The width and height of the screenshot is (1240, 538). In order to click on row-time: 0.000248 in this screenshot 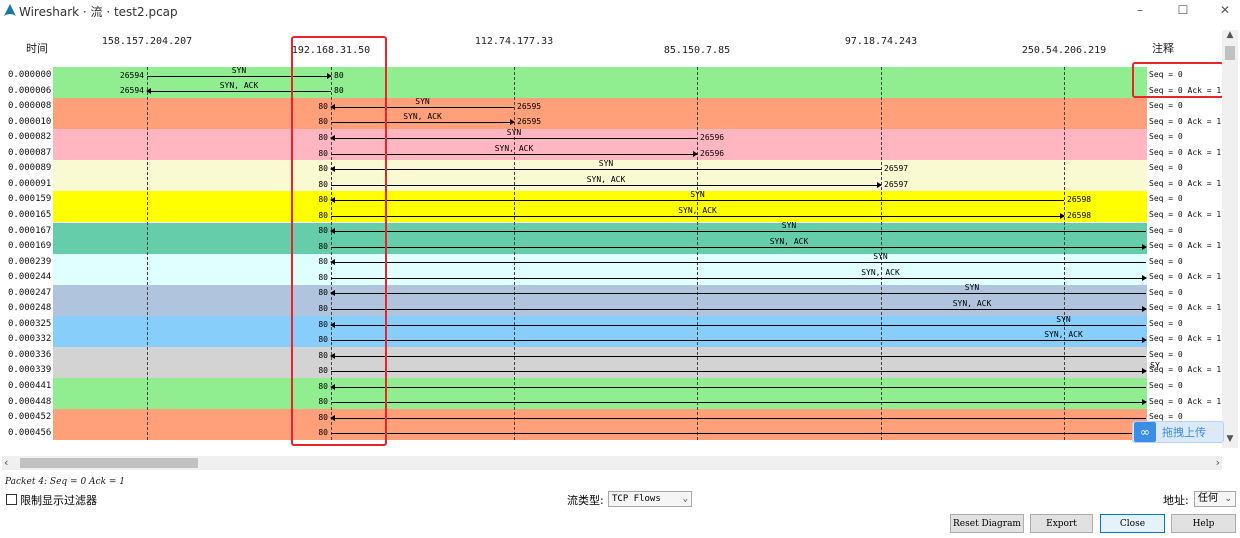, I will do `click(29, 308)`.